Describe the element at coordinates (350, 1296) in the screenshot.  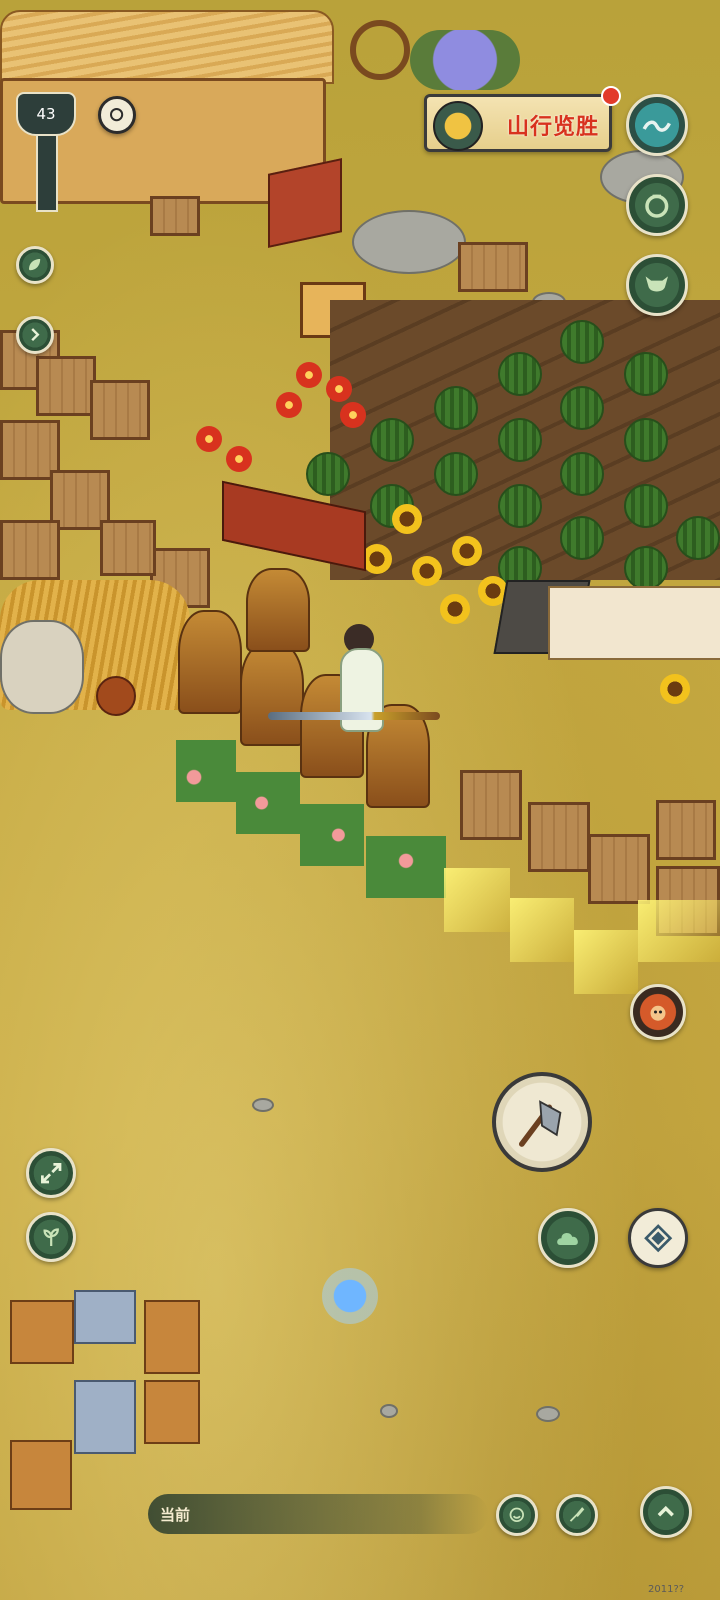
I see `spirit-pet` at that location.